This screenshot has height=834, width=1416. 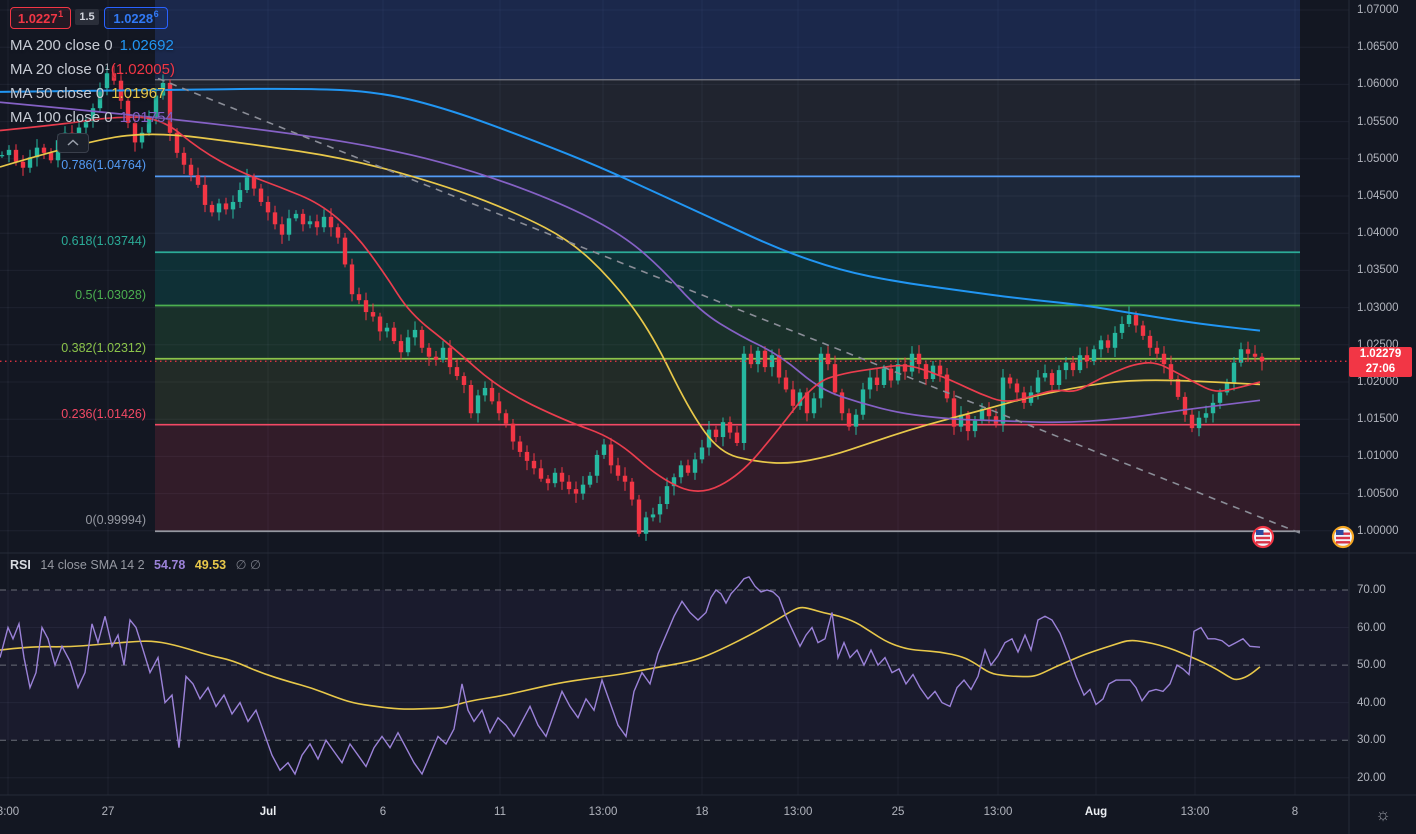 I want to click on buy-button: 1.0228 6, so click(x=136, y=18).